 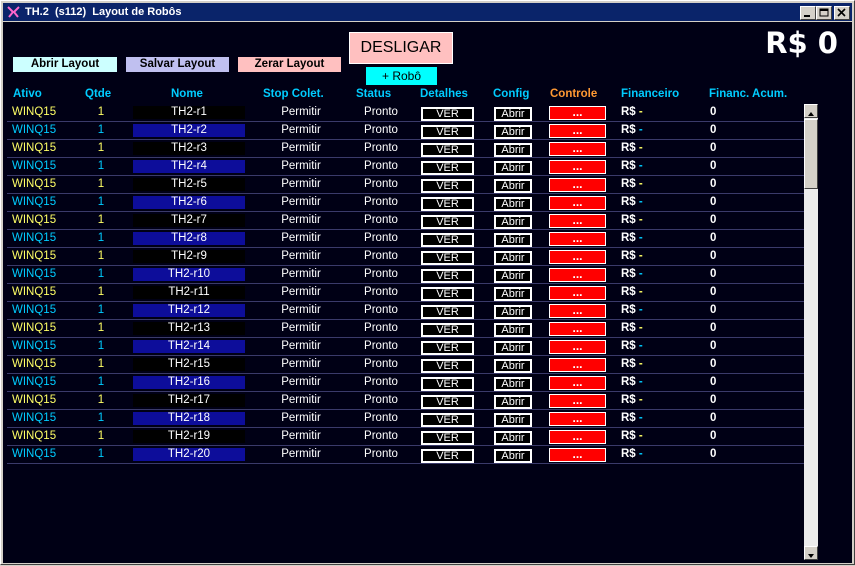 What do you see at coordinates (65, 64) in the screenshot?
I see `abrir-layout-button: Abrir Layout` at bounding box center [65, 64].